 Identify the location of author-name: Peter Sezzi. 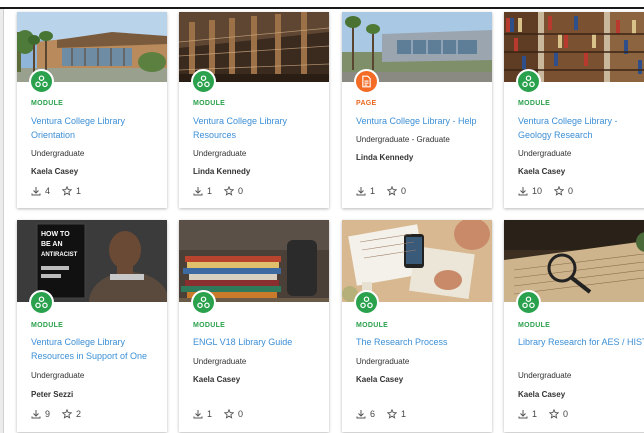
(52, 394).